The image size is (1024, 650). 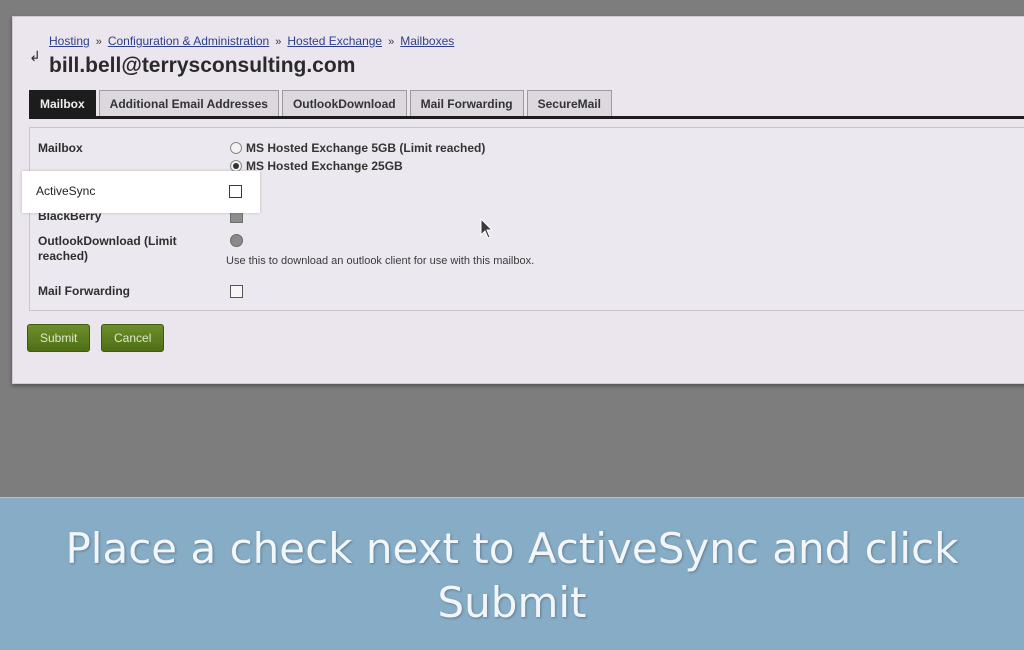 I want to click on radio-option-5gb: MS Hosted Exchange 5GB (Limit reached), so click(x=357, y=148).